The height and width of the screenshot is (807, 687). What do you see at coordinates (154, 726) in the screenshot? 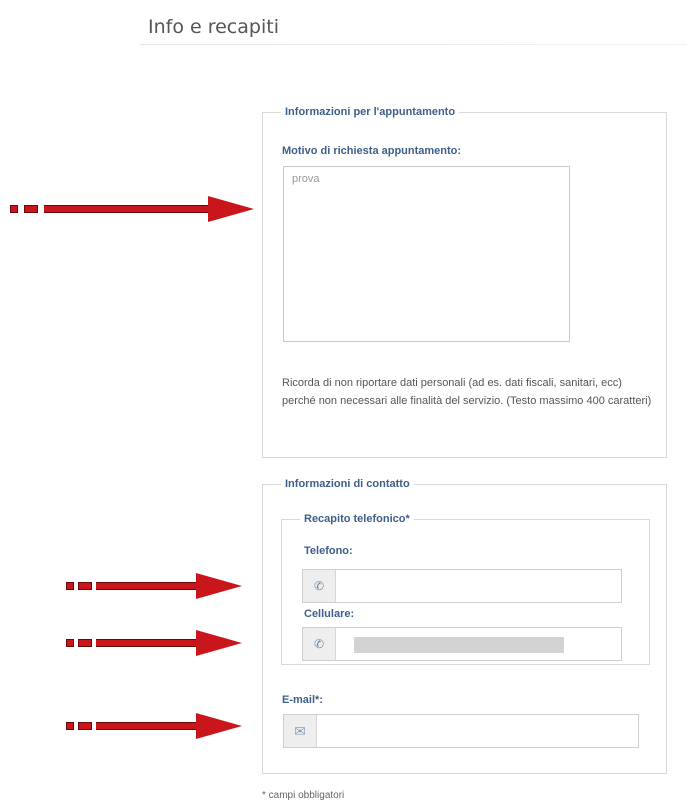
I see `annotation-arrow-email` at bounding box center [154, 726].